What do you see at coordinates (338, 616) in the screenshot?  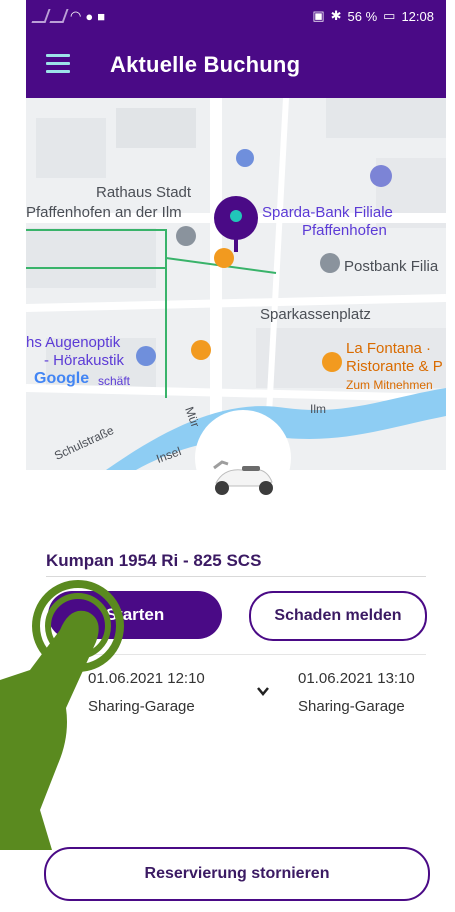 I see `report-damage-button: Schaden melden` at bounding box center [338, 616].